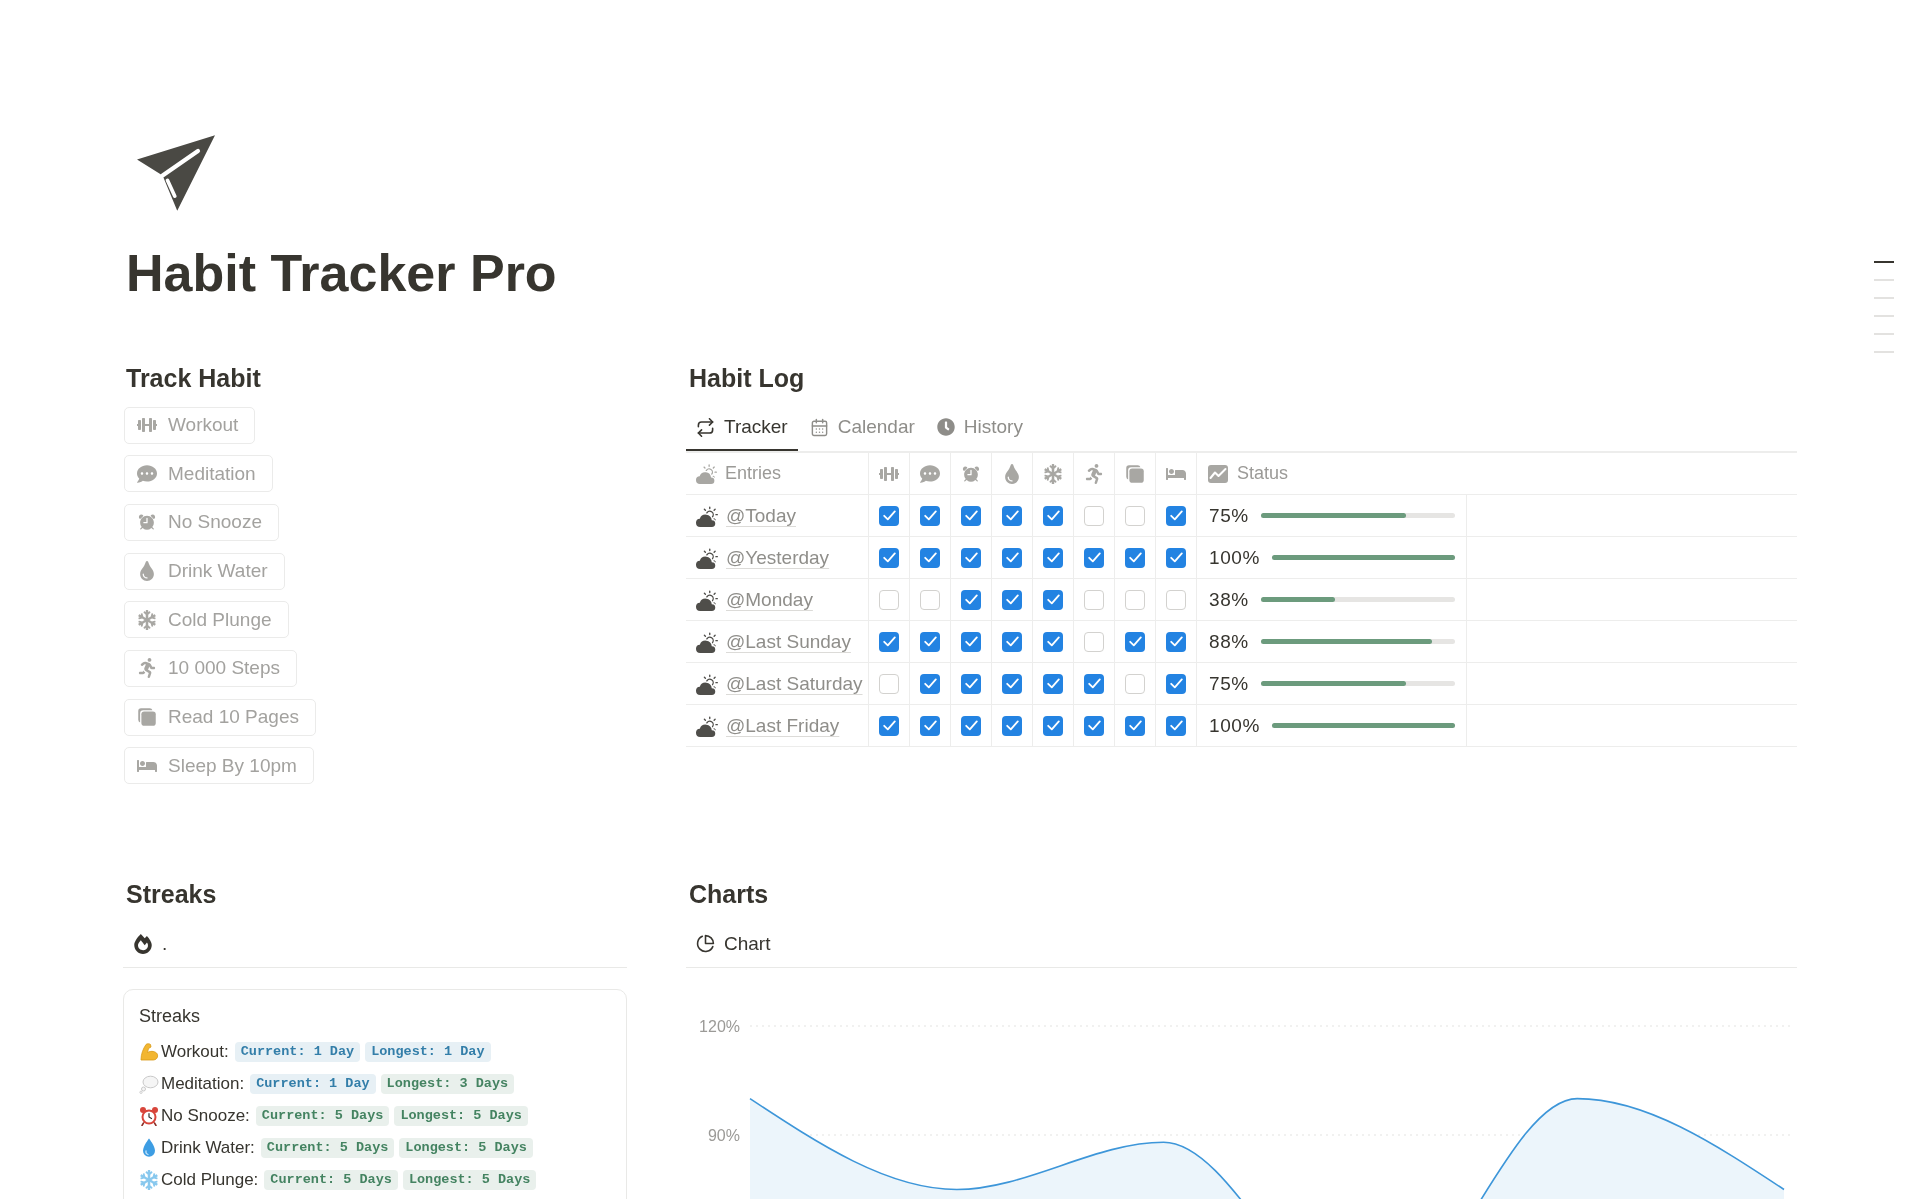 This screenshot has height=1199, width=1920. Describe the element at coordinates (794, 683) in the screenshot. I see `date-mention-link: @Last Saturday` at that location.